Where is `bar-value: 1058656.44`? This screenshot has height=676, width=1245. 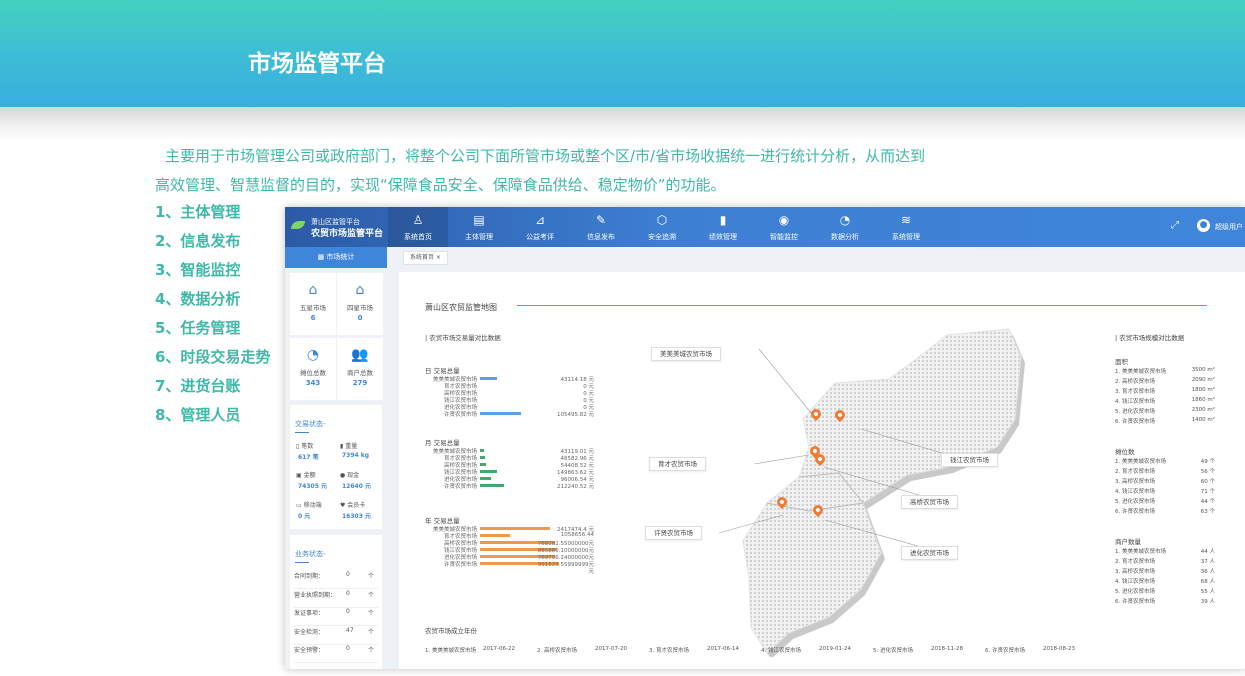 bar-value: 1058656.44 is located at coordinates (577, 535).